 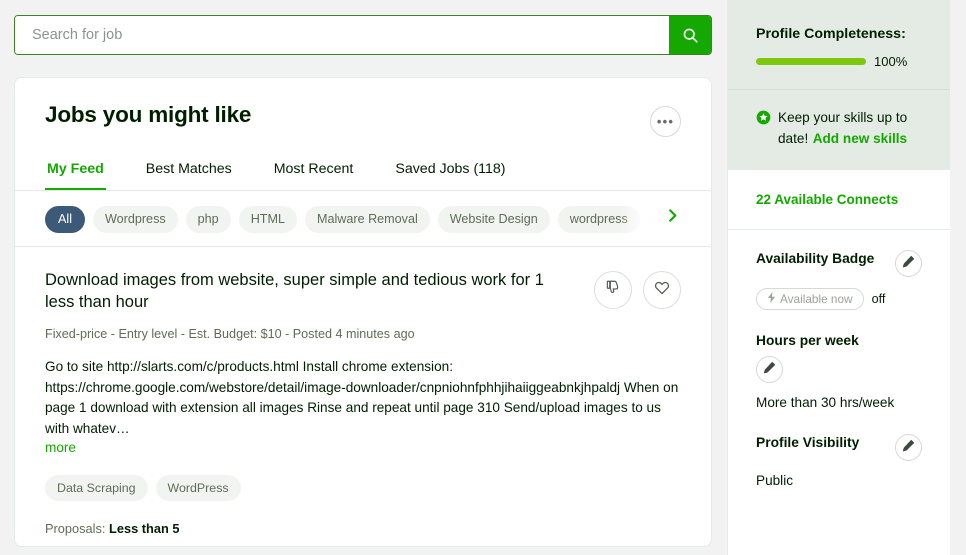 What do you see at coordinates (135, 219) in the screenshot?
I see `chip-wordpress: Wordpress` at bounding box center [135, 219].